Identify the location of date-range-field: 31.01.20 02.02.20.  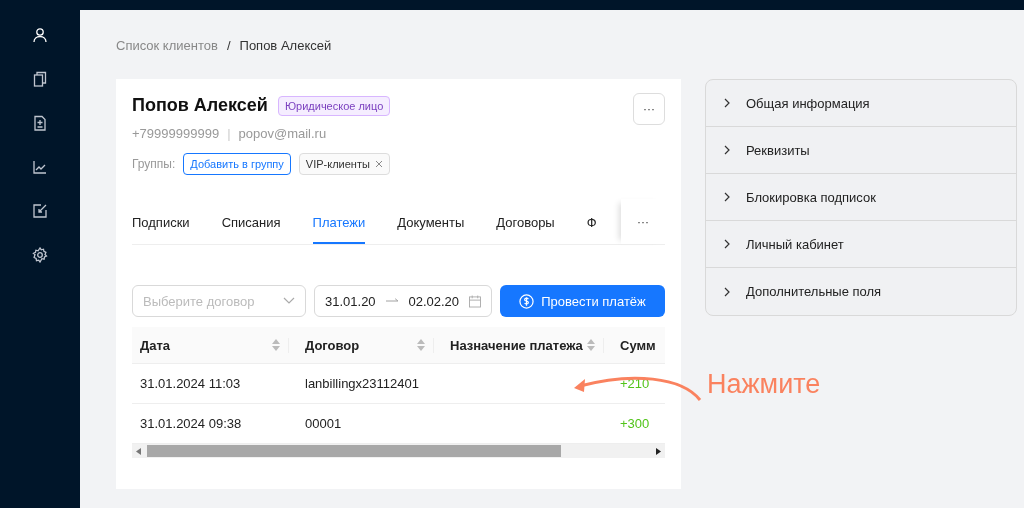
(403, 301).